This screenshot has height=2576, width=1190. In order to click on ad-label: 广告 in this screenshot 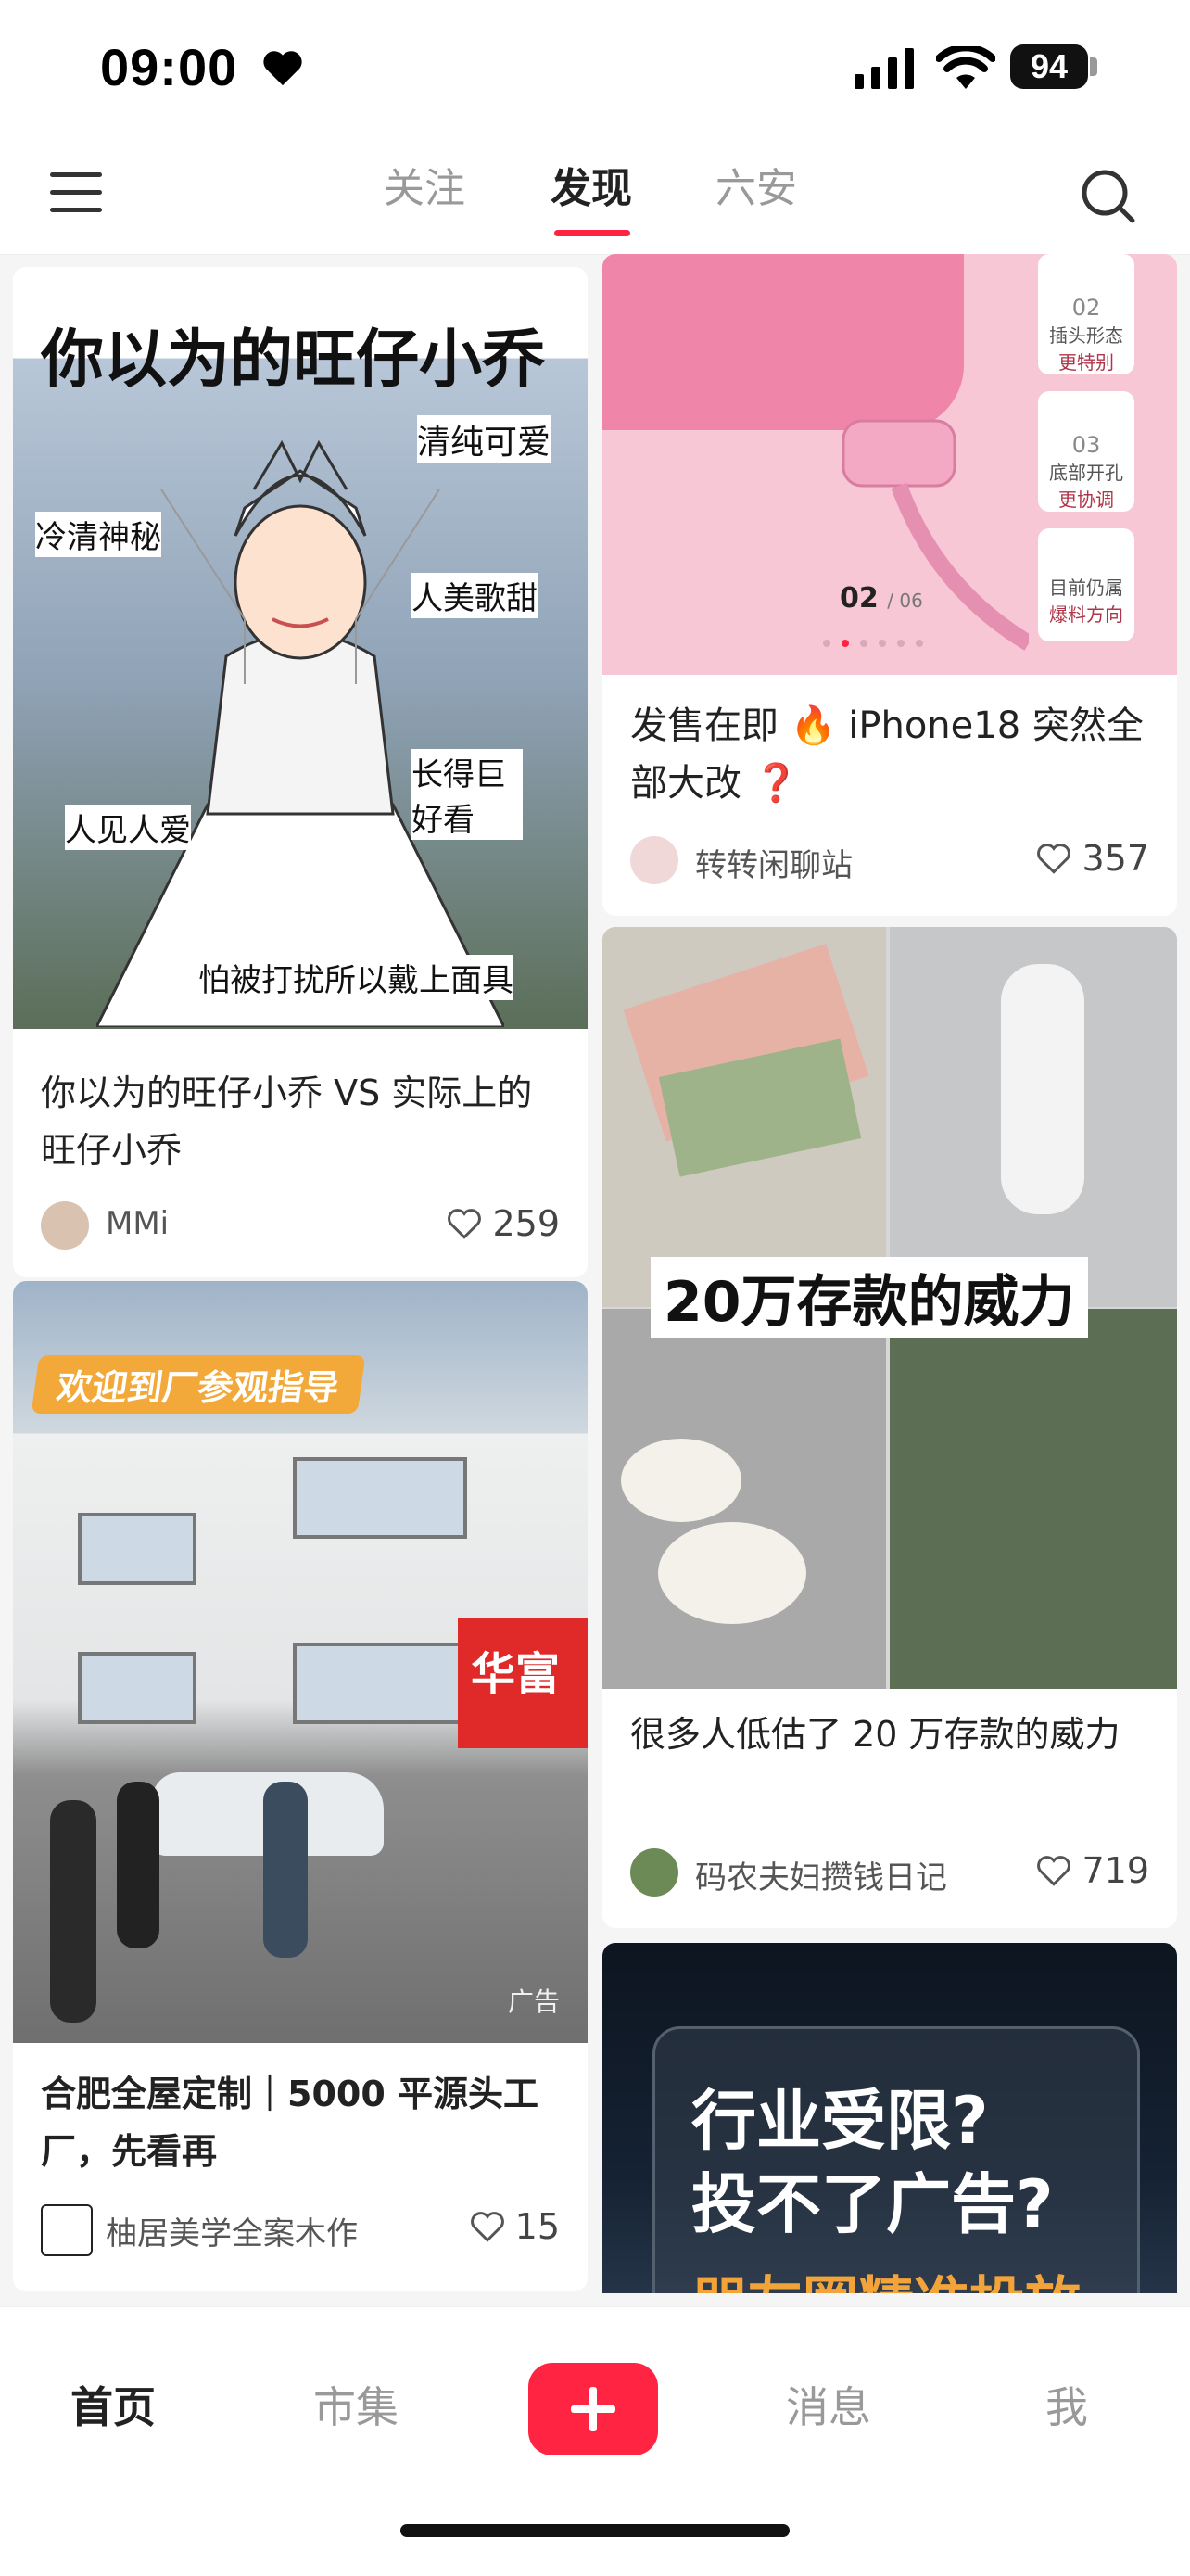, I will do `click(533, 2001)`.